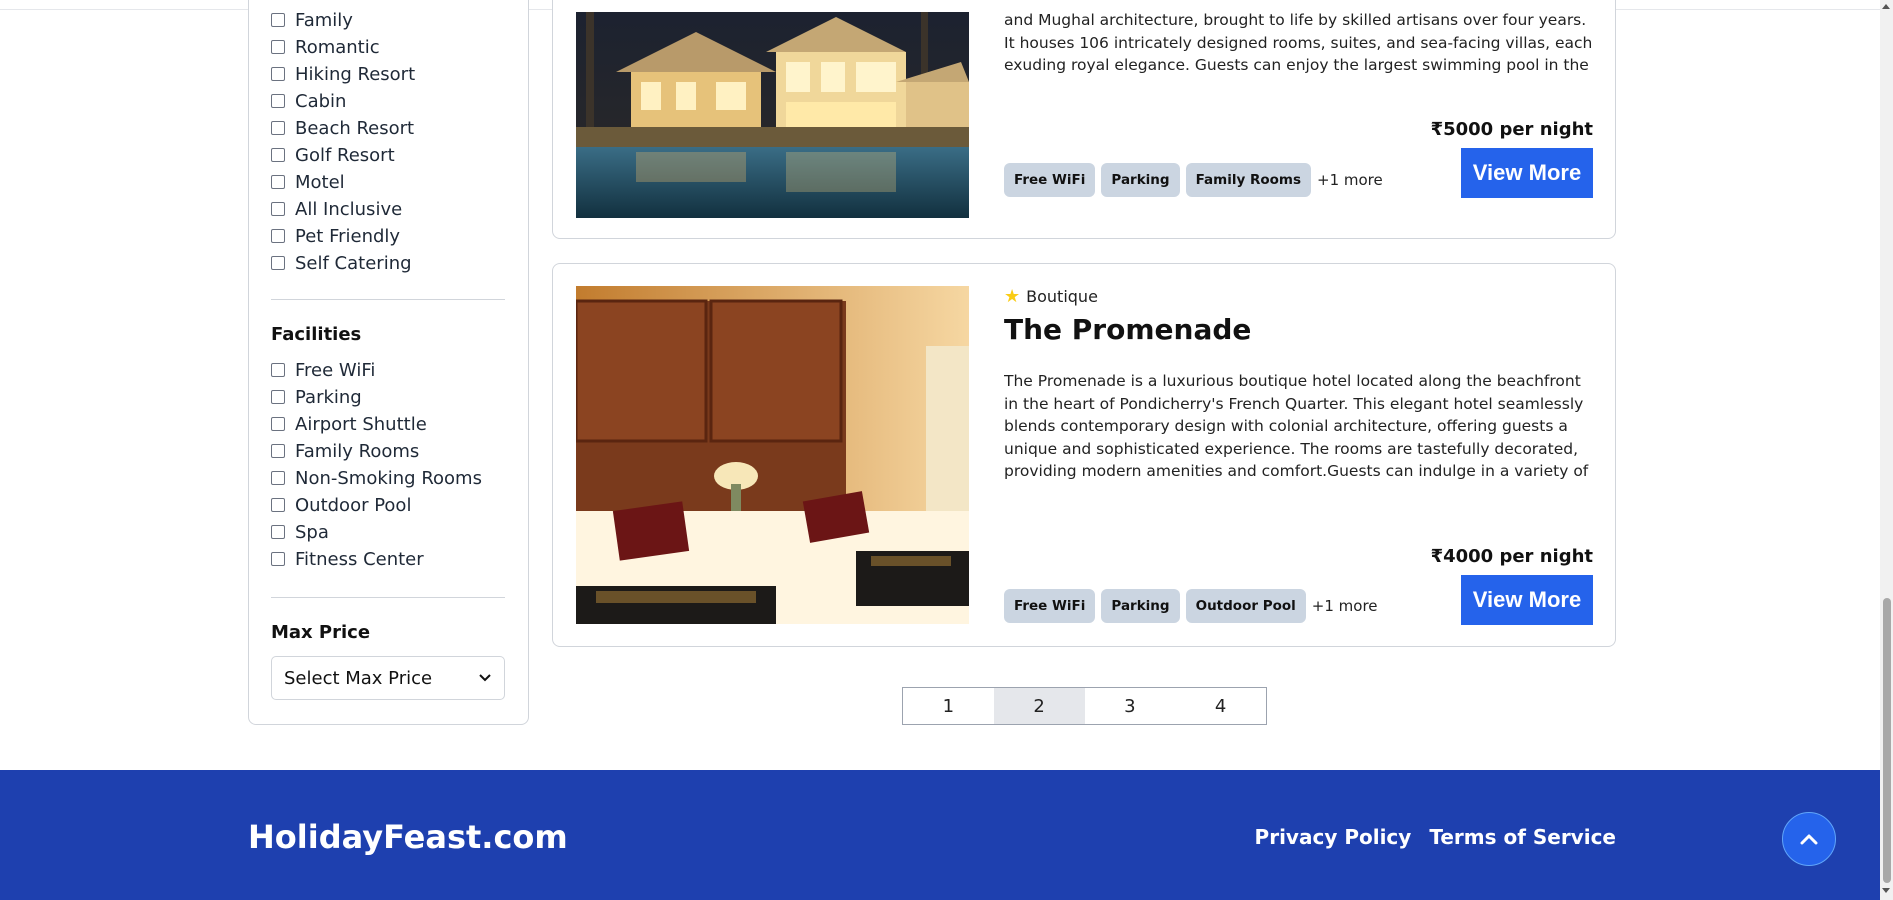  Describe the element at coordinates (1887, 740) in the screenshot. I see `scrollbar-thumb` at that location.